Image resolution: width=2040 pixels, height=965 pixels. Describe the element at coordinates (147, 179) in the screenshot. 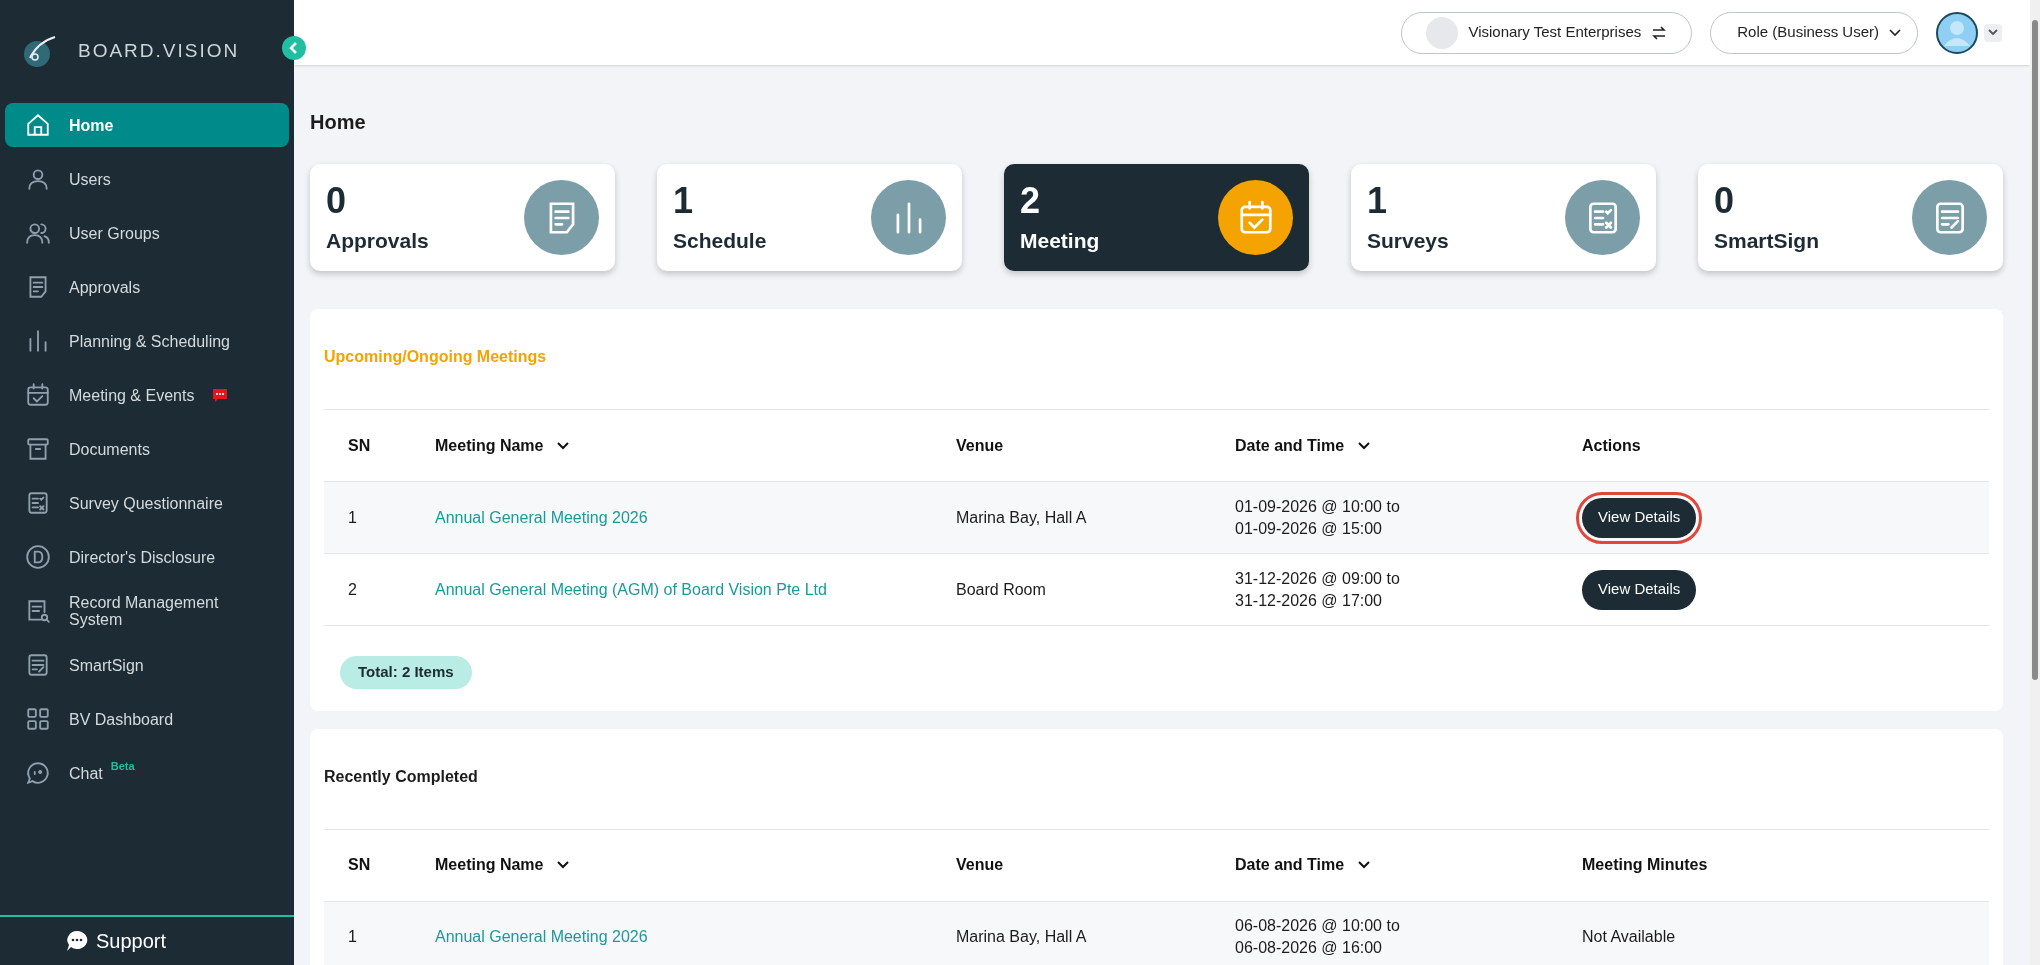

I see `sidebar-item: Users` at that location.